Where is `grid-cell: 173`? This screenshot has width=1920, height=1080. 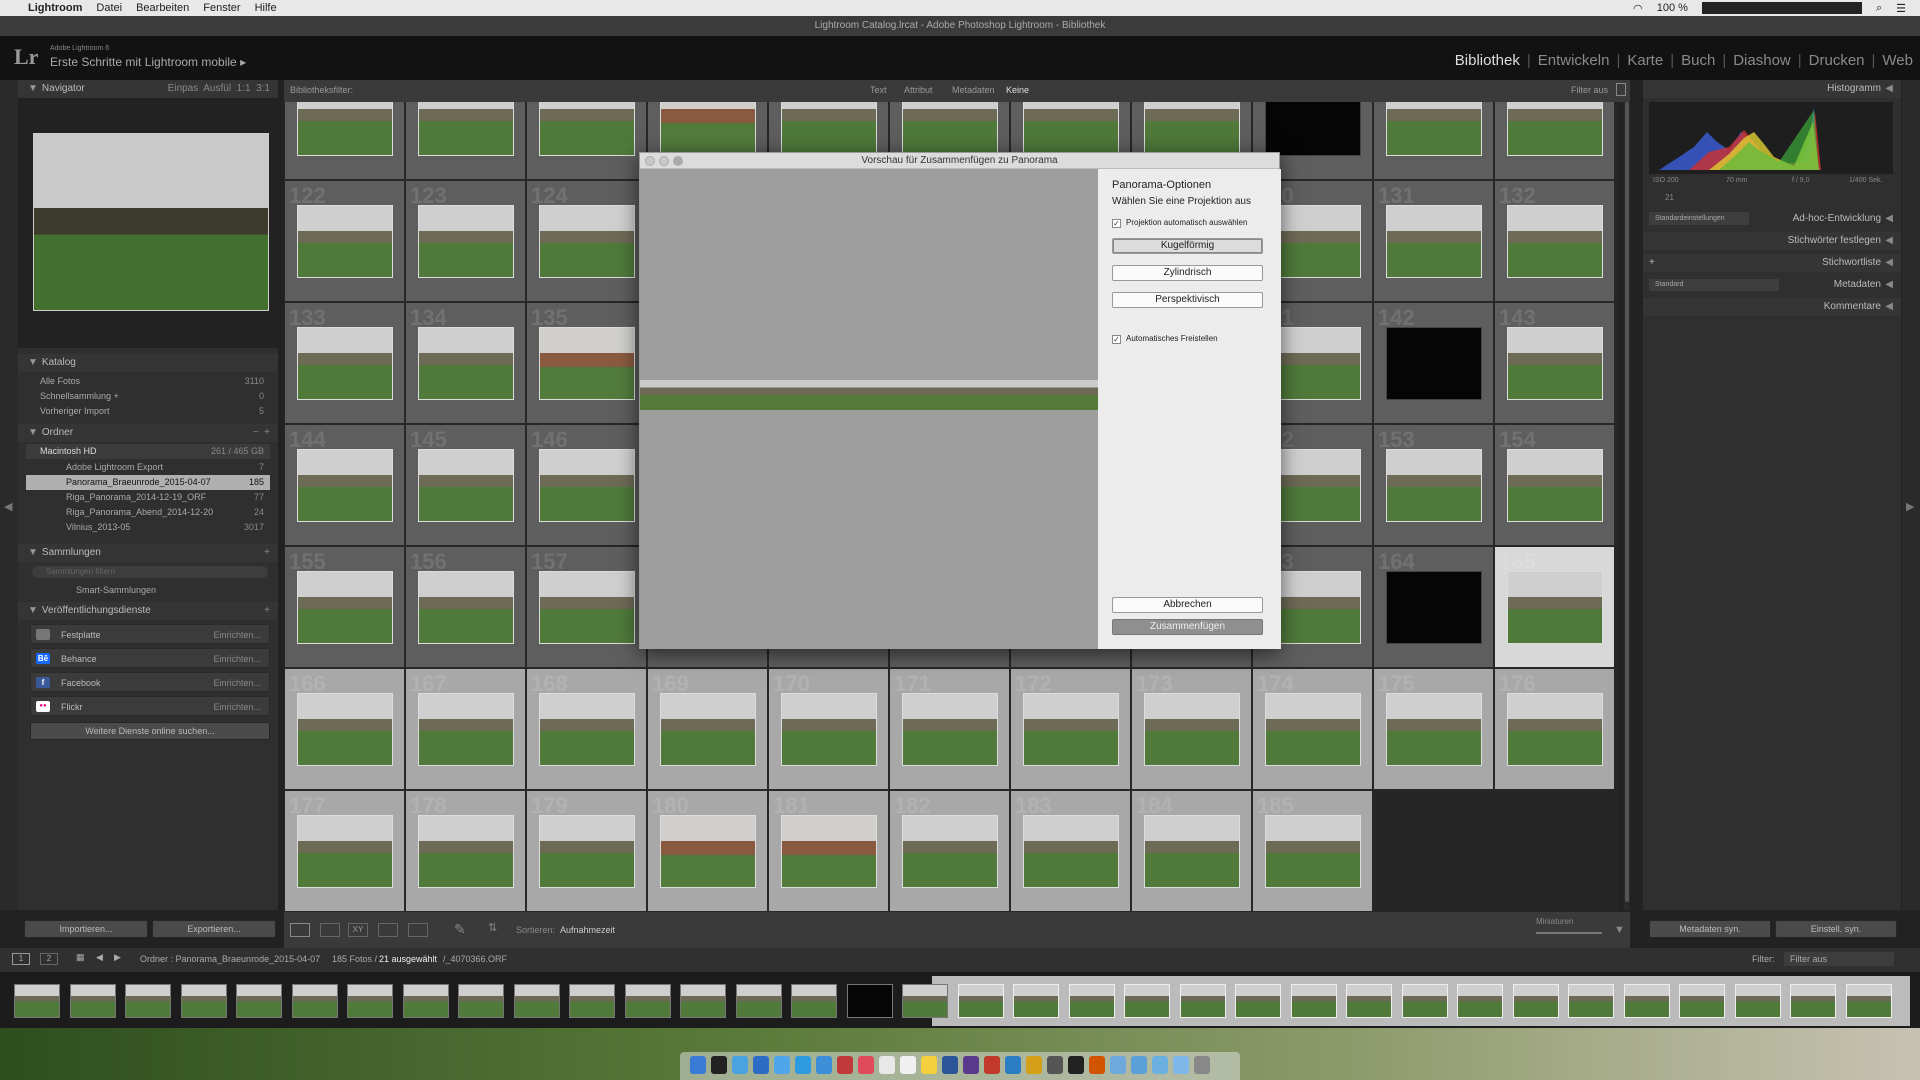
grid-cell: 173 is located at coordinates (1191, 729).